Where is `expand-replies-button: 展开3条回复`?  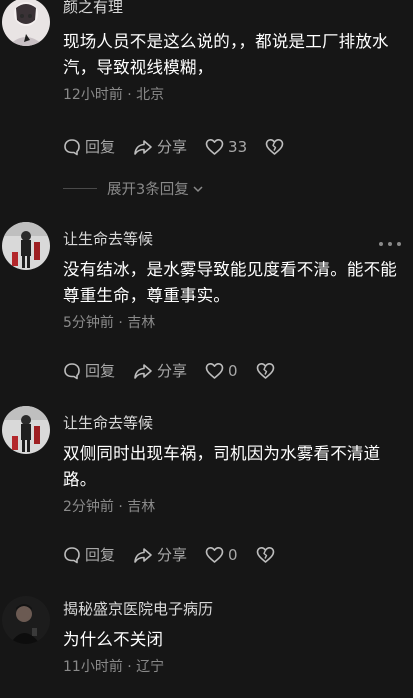
expand-replies-button: 展开3条回复 is located at coordinates (134, 188).